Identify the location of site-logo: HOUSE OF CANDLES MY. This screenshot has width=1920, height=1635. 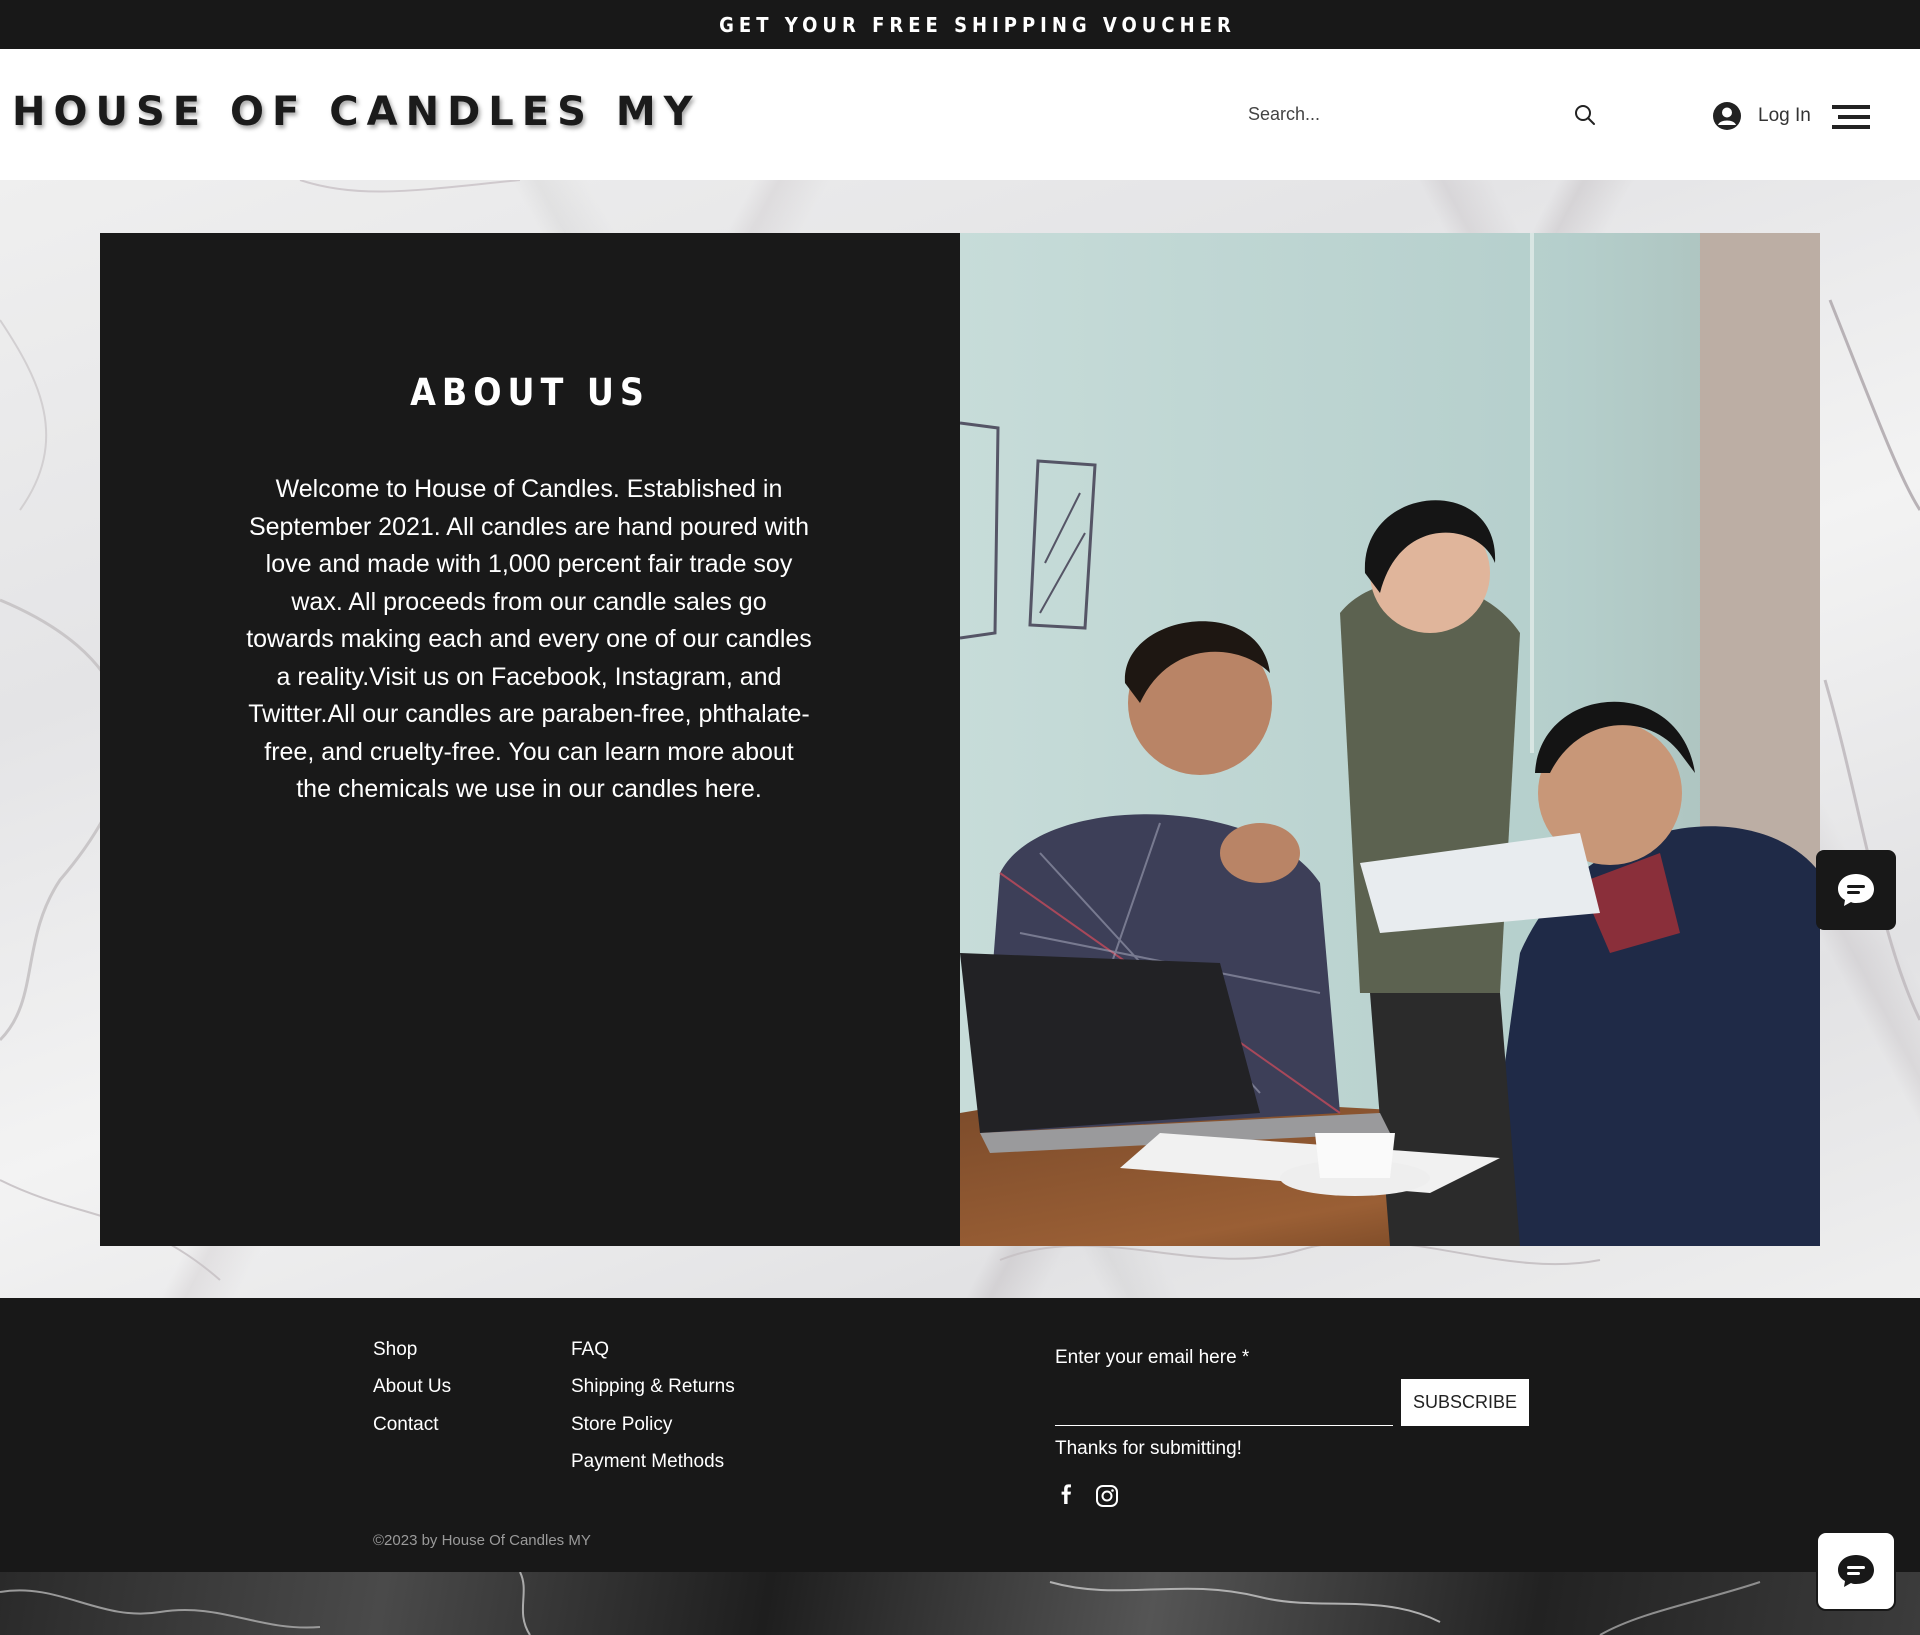
(356, 112).